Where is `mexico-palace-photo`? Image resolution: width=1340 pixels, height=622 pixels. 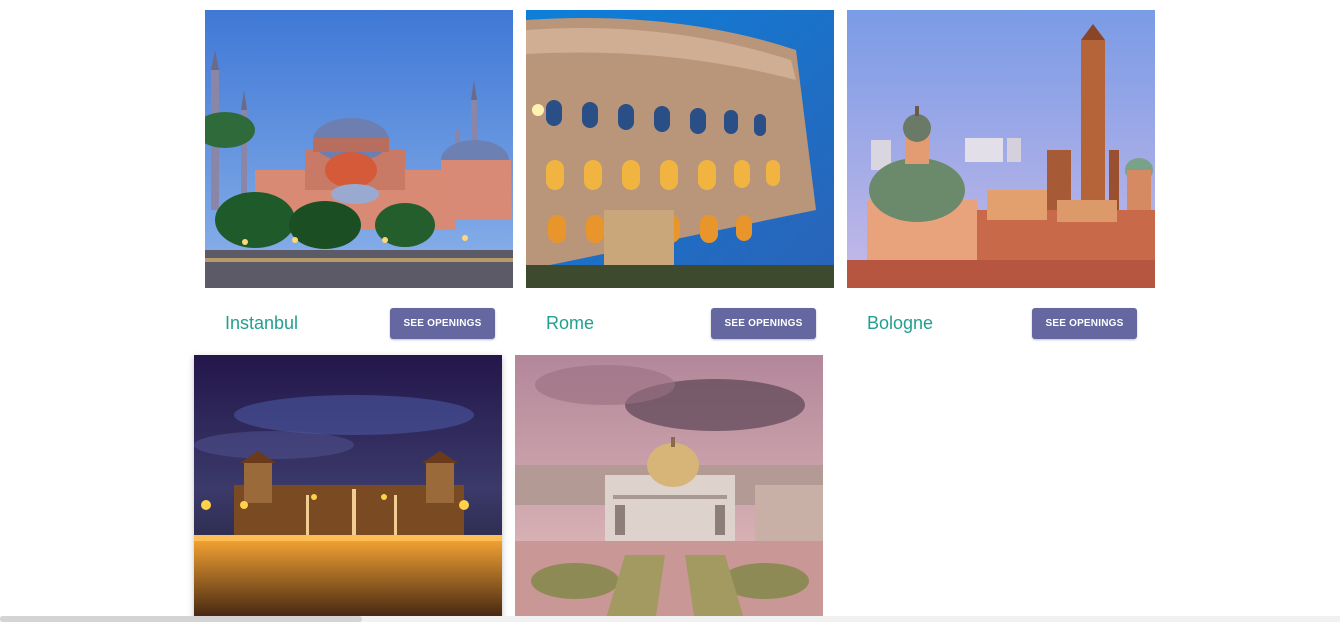
mexico-palace-photo is located at coordinates (669, 488).